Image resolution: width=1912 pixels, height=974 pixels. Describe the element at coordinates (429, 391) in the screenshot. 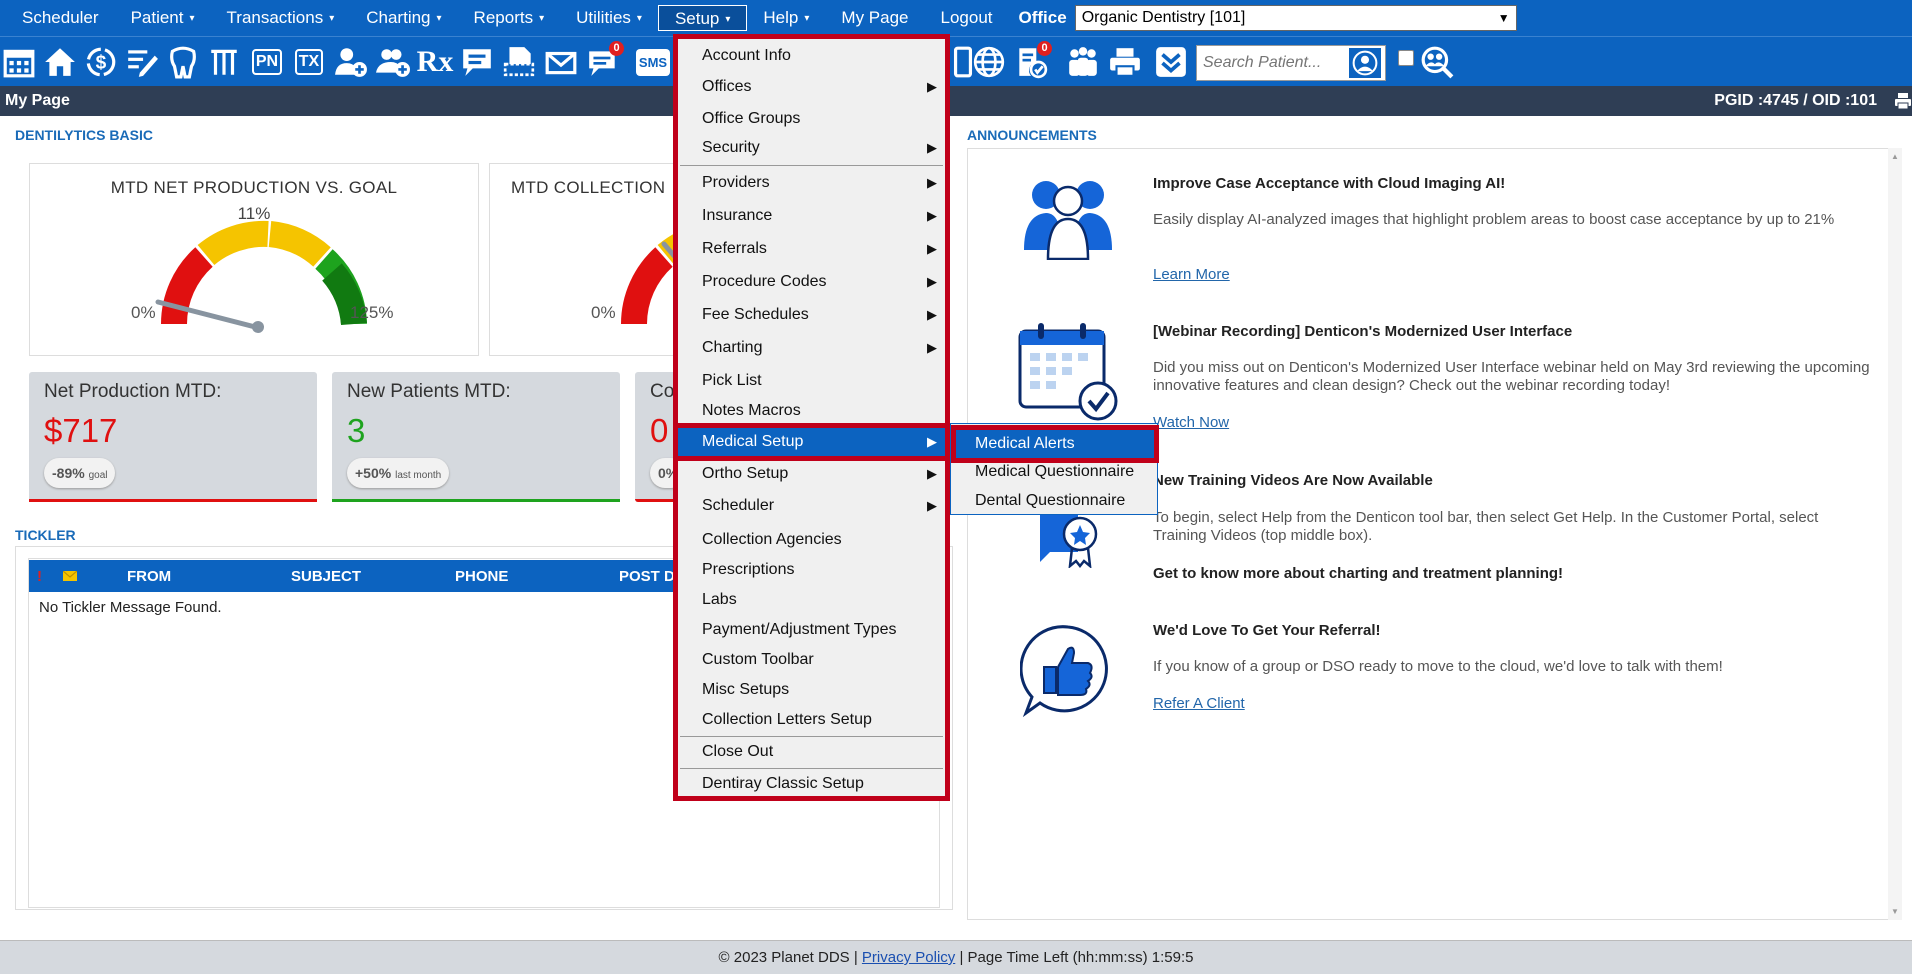

I see `stat-label: New Patients MTD:` at that location.